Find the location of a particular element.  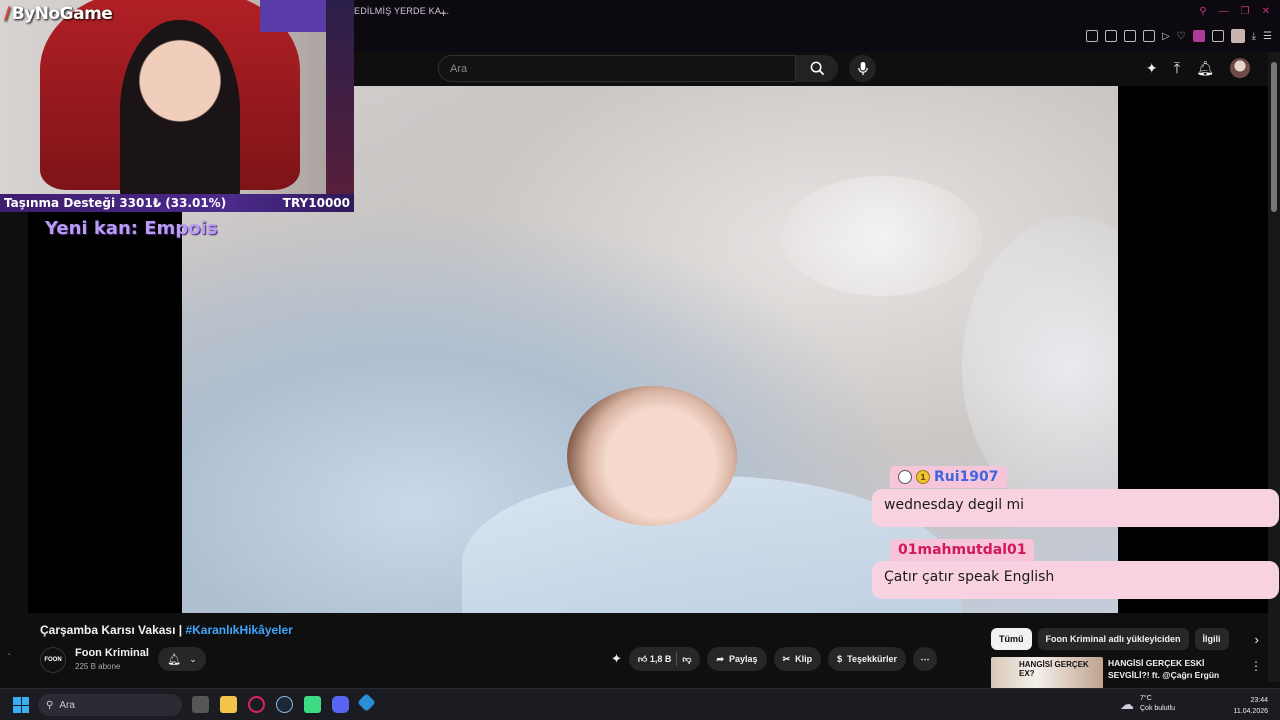

voice-search-button is located at coordinates (862, 68).